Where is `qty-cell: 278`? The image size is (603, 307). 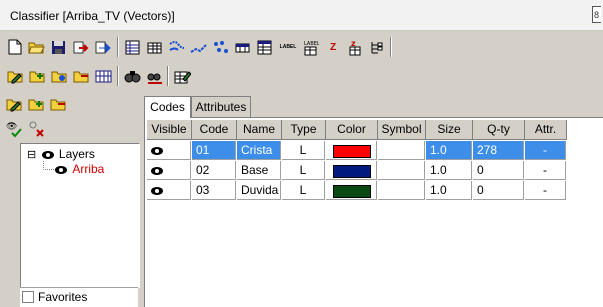 qty-cell: 278 is located at coordinates (498, 150).